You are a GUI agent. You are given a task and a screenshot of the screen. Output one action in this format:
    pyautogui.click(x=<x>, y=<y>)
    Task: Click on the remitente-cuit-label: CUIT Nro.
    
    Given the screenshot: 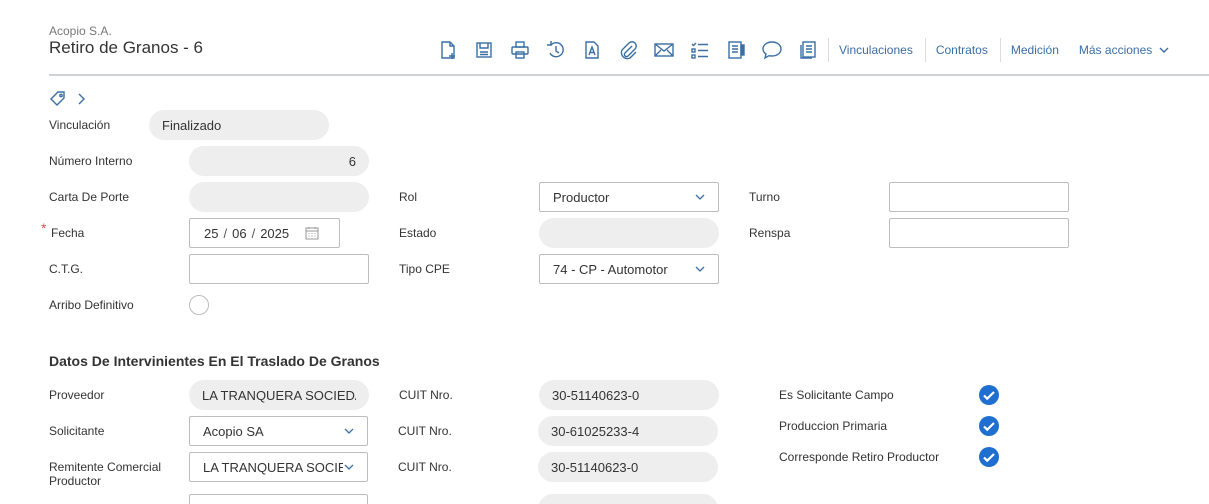 What is the action you would take?
    pyautogui.click(x=425, y=467)
    